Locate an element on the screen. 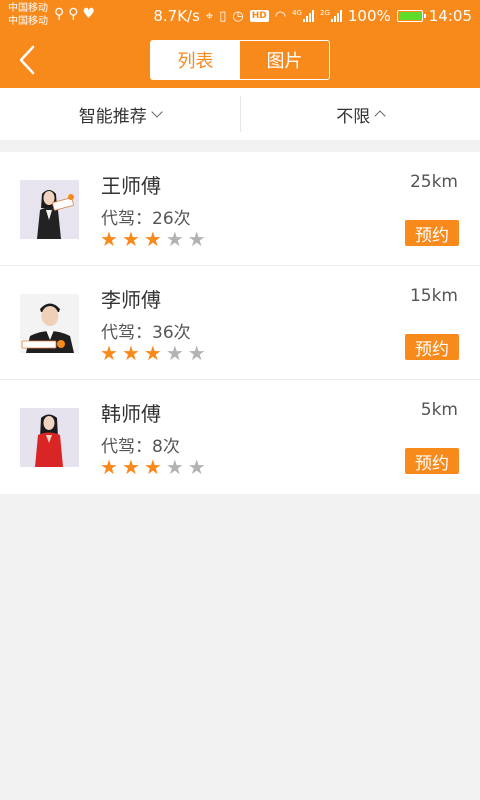 This screenshot has height=800, width=480. status-right: 8.7K/s ⌖ ▯ ◷ HD ◠ 4G 2G 100% 14:05 is located at coordinates (312, 16).